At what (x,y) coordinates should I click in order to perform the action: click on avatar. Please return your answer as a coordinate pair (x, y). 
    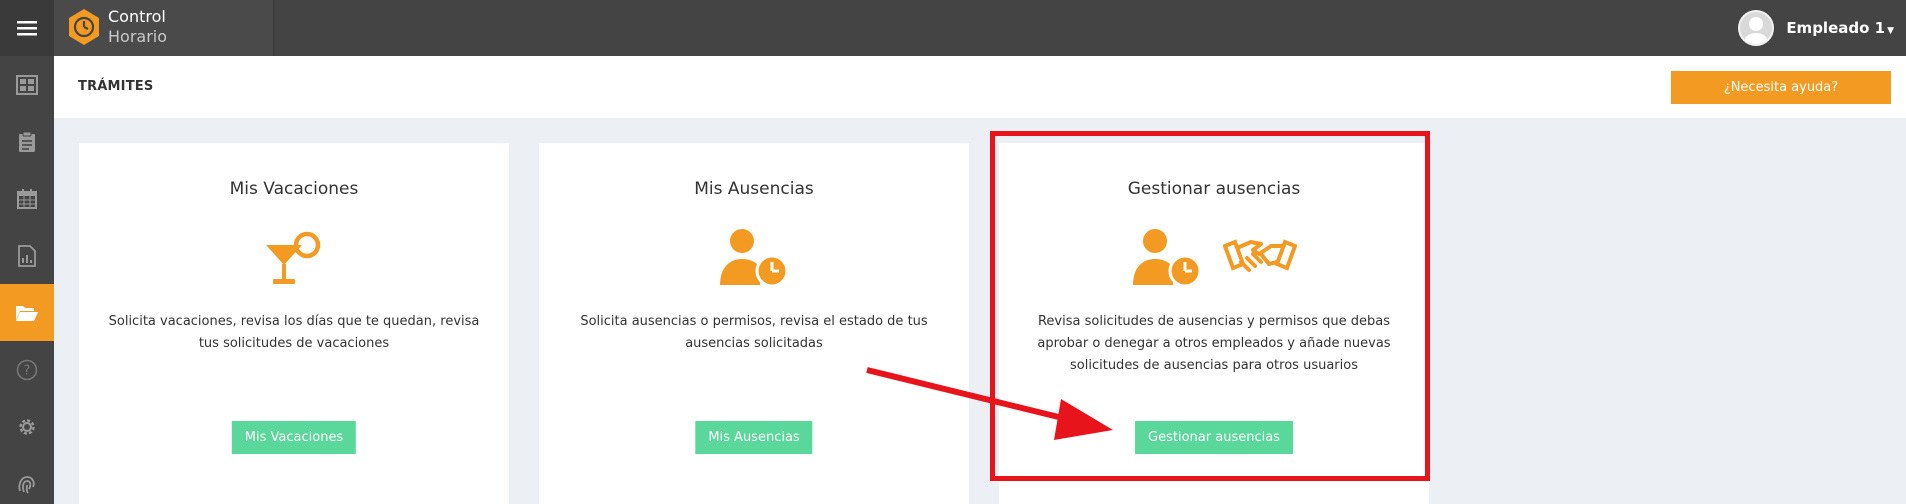
    Looking at the image, I should click on (1756, 28).